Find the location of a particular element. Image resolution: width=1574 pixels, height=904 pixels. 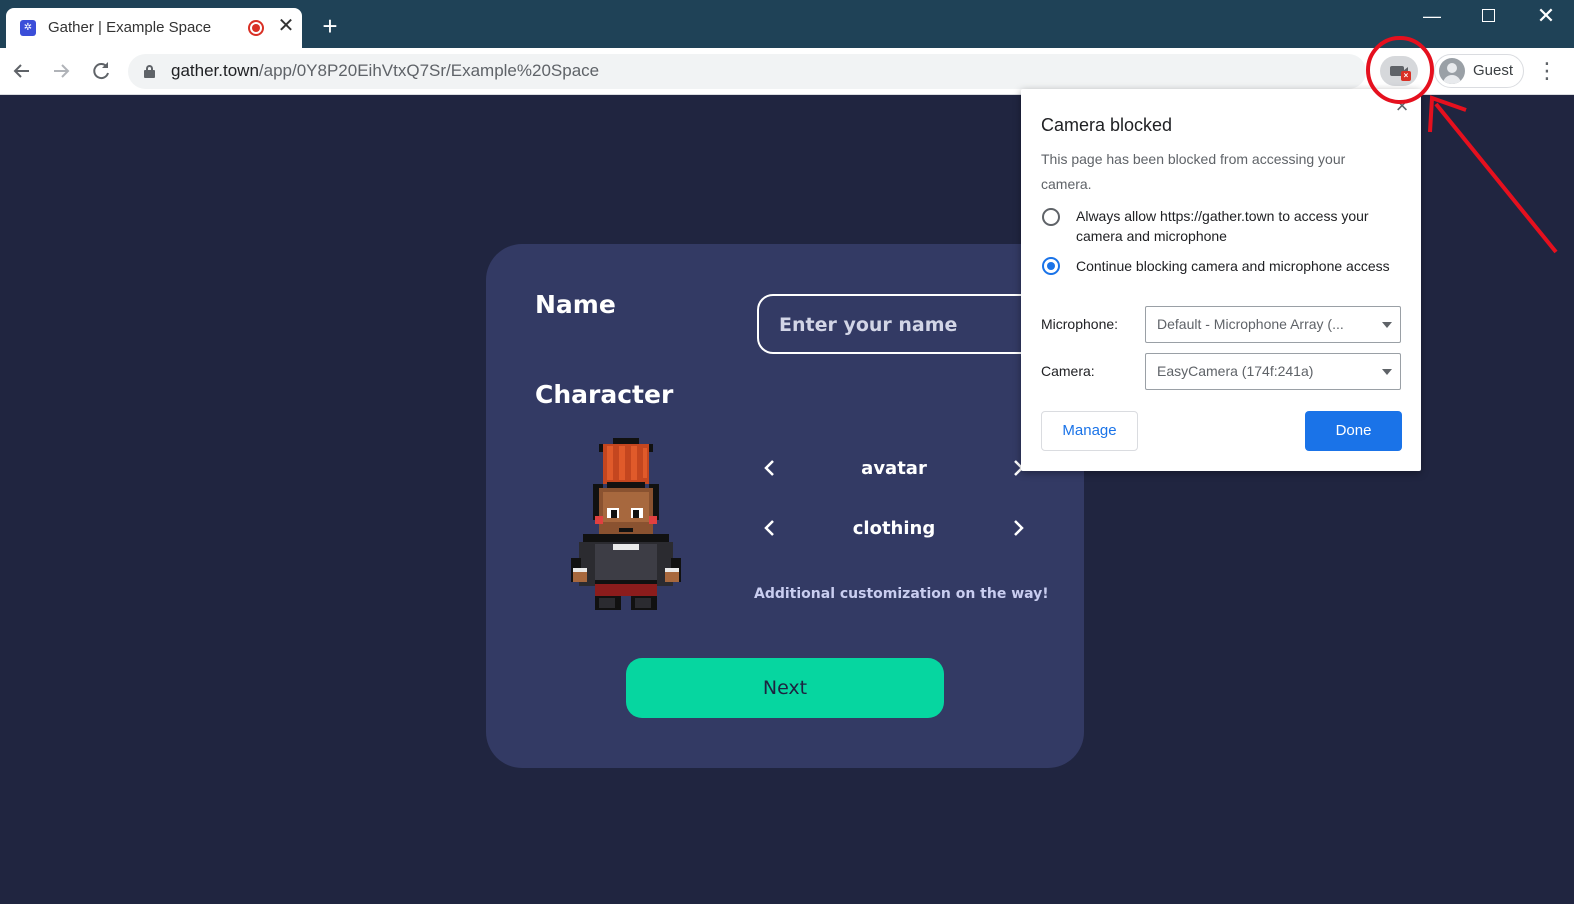

next-button: Next is located at coordinates (785, 688).